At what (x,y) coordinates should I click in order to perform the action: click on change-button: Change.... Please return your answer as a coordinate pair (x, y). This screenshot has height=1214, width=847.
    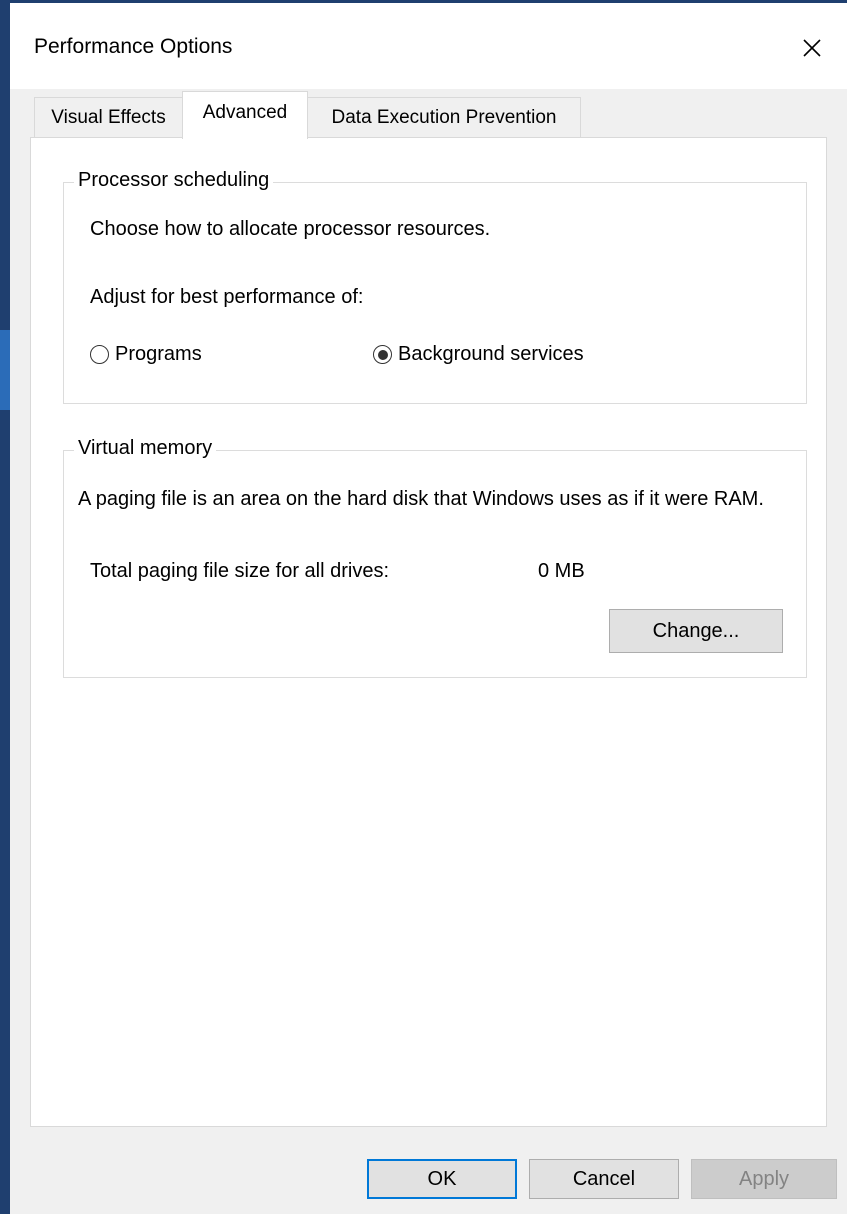
    Looking at the image, I should click on (696, 631).